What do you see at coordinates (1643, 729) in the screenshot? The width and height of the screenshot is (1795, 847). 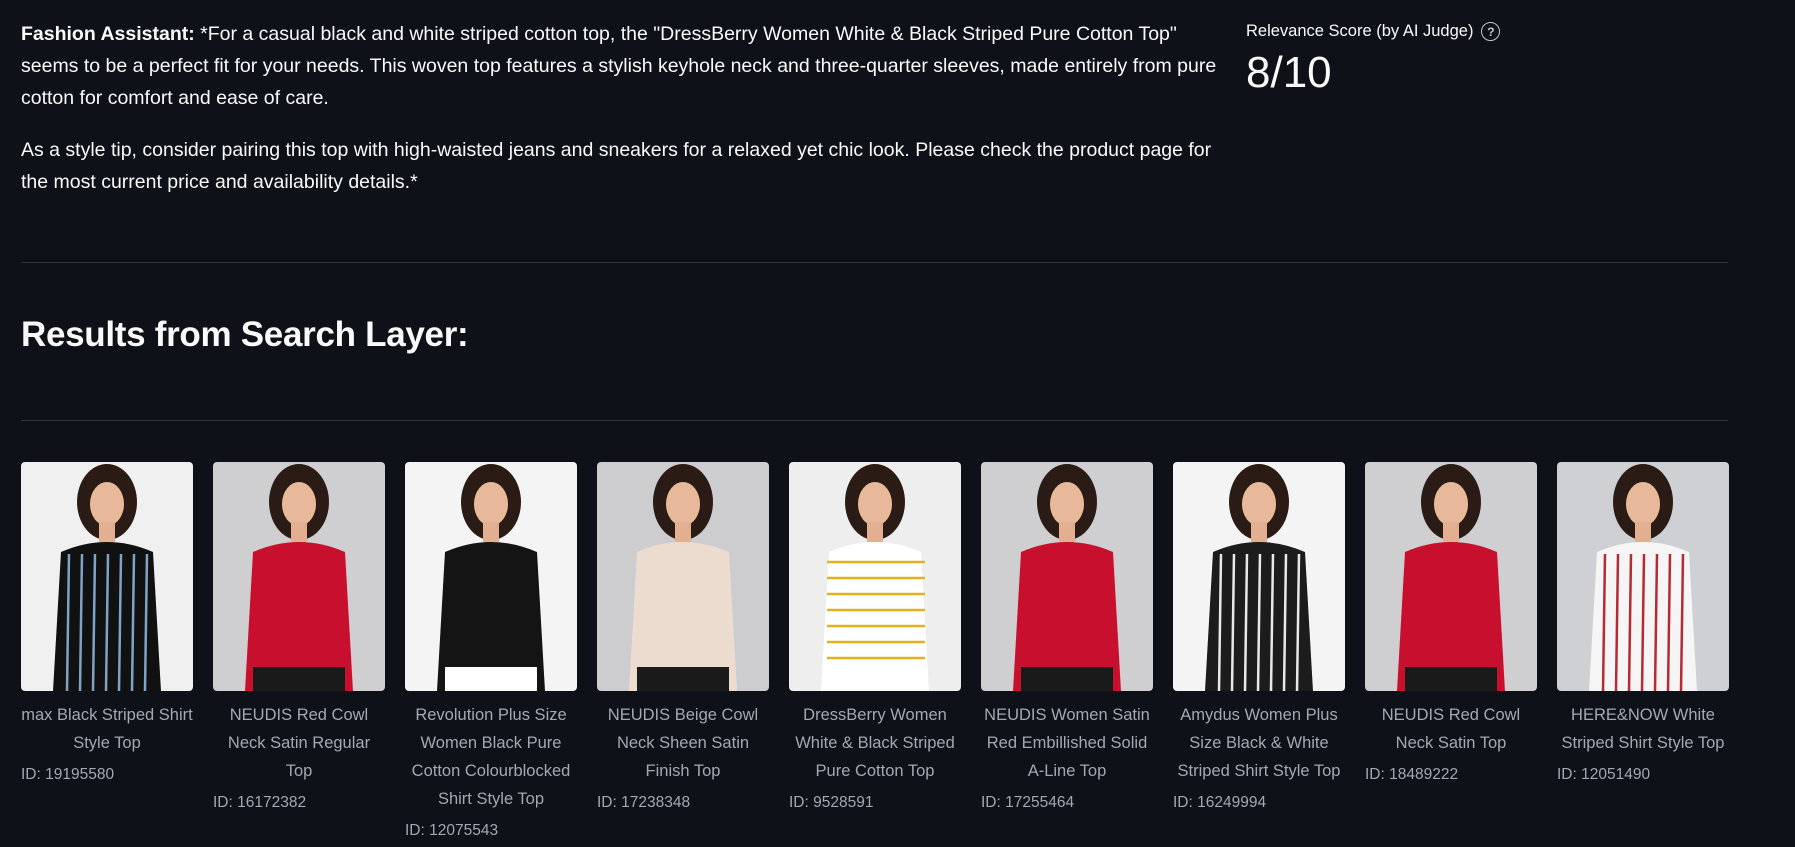 I see `product-title: HERE&NOW White Striped Shirt Style Top` at bounding box center [1643, 729].